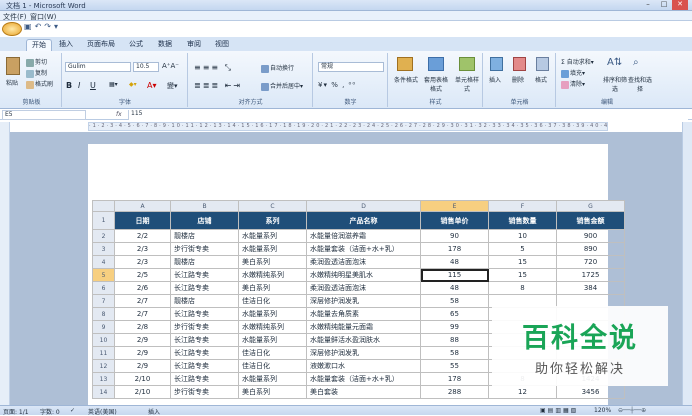  Describe the element at coordinates (12, 82) in the screenshot. I see `paste-button: 粘贴` at that location.